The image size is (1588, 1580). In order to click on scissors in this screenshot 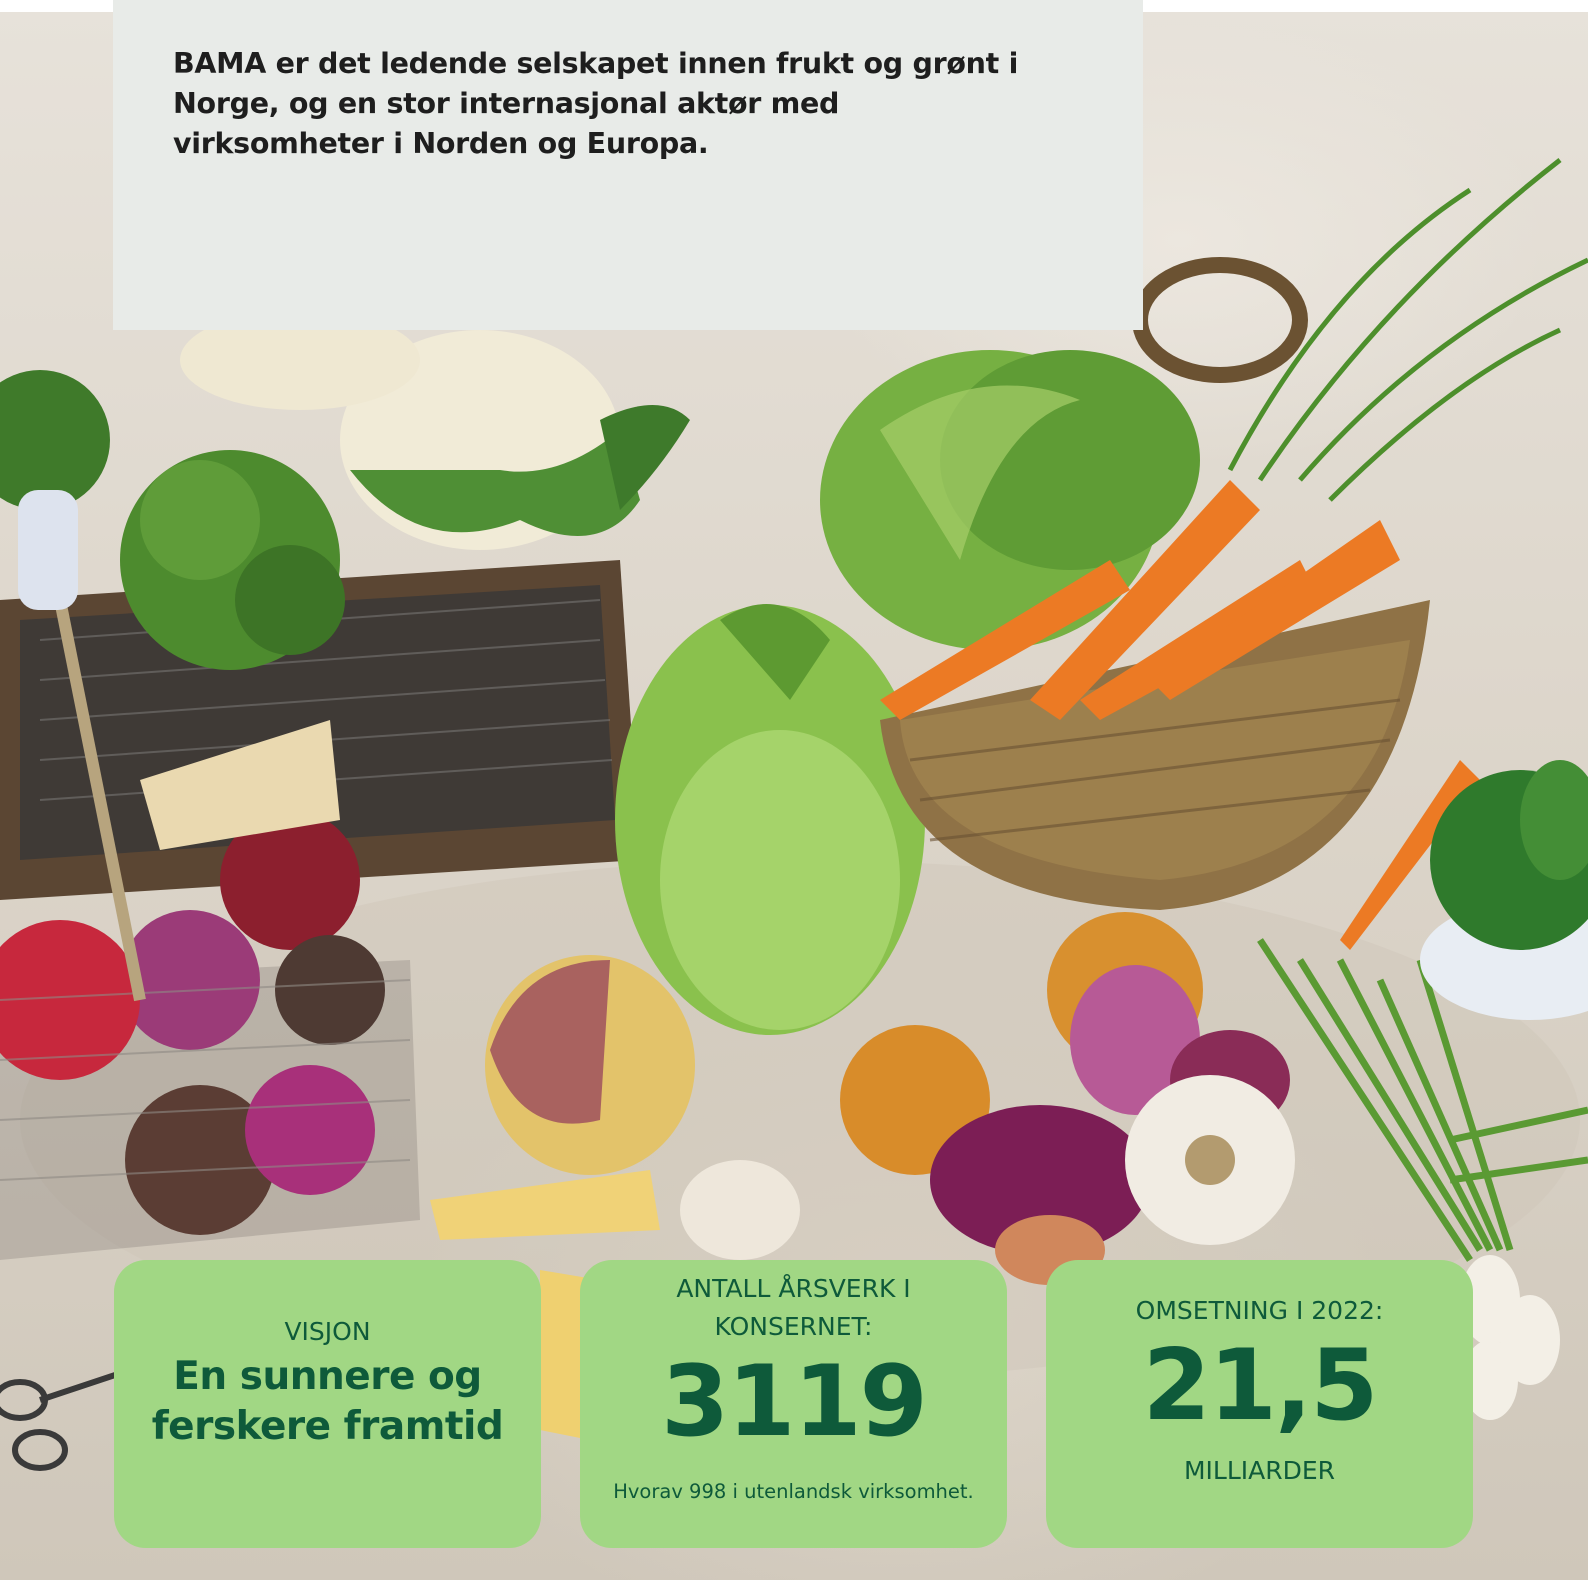, I will do `click(65, 1419)`.